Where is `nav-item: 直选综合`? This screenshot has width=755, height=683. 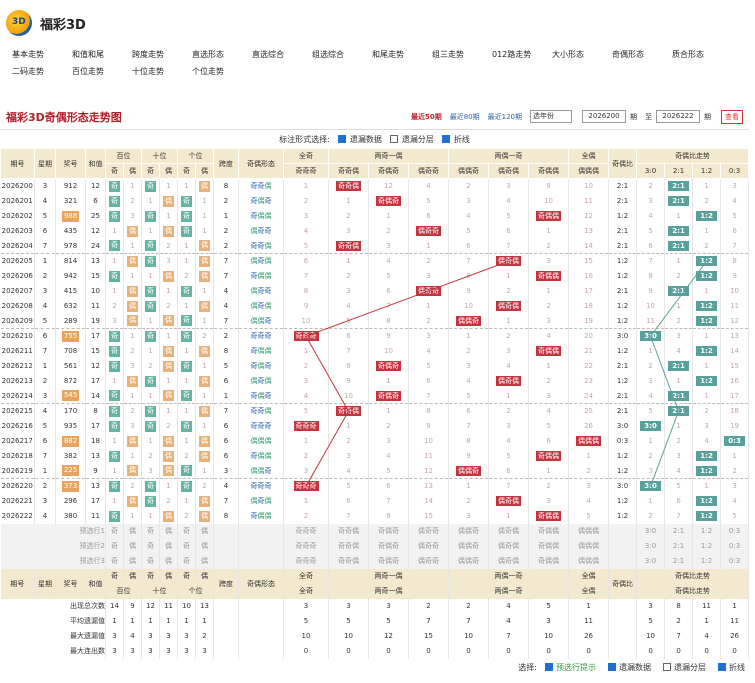 nav-item: 直选综合 is located at coordinates (282, 54).